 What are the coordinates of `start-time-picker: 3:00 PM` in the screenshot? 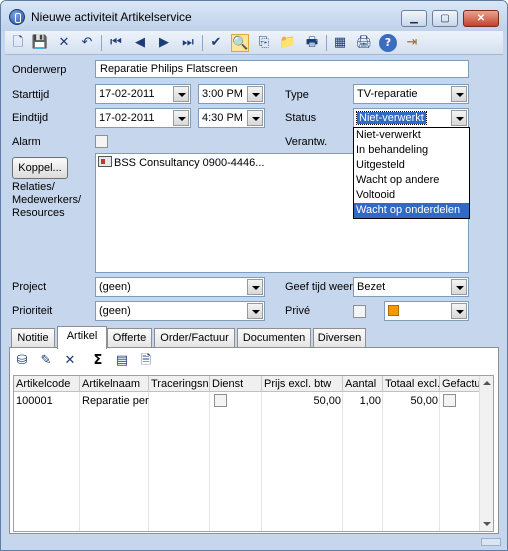 It's located at (231, 94).